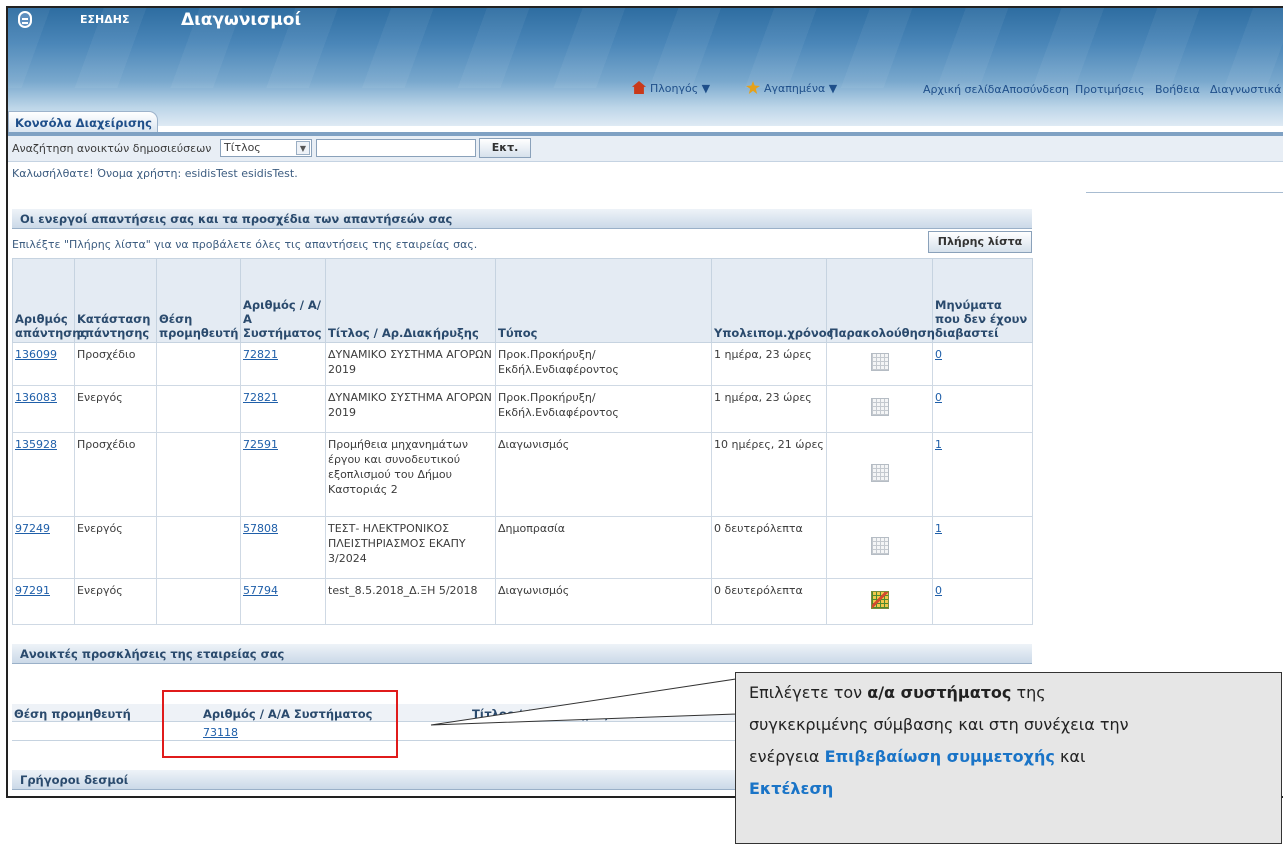 The width and height of the screenshot is (1283, 845). What do you see at coordinates (1035, 89) in the screenshot?
I see `logout-link: Αποσύνδεση` at bounding box center [1035, 89].